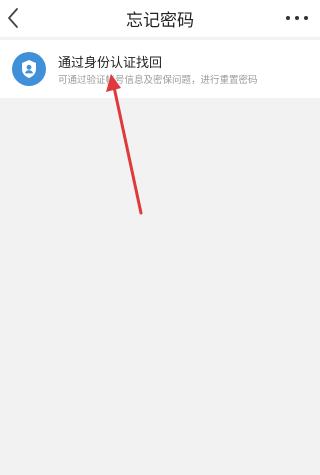 The image size is (320, 475). What do you see at coordinates (29, 69) in the screenshot?
I see `shield-user-icon` at bounding box center [29, 69].